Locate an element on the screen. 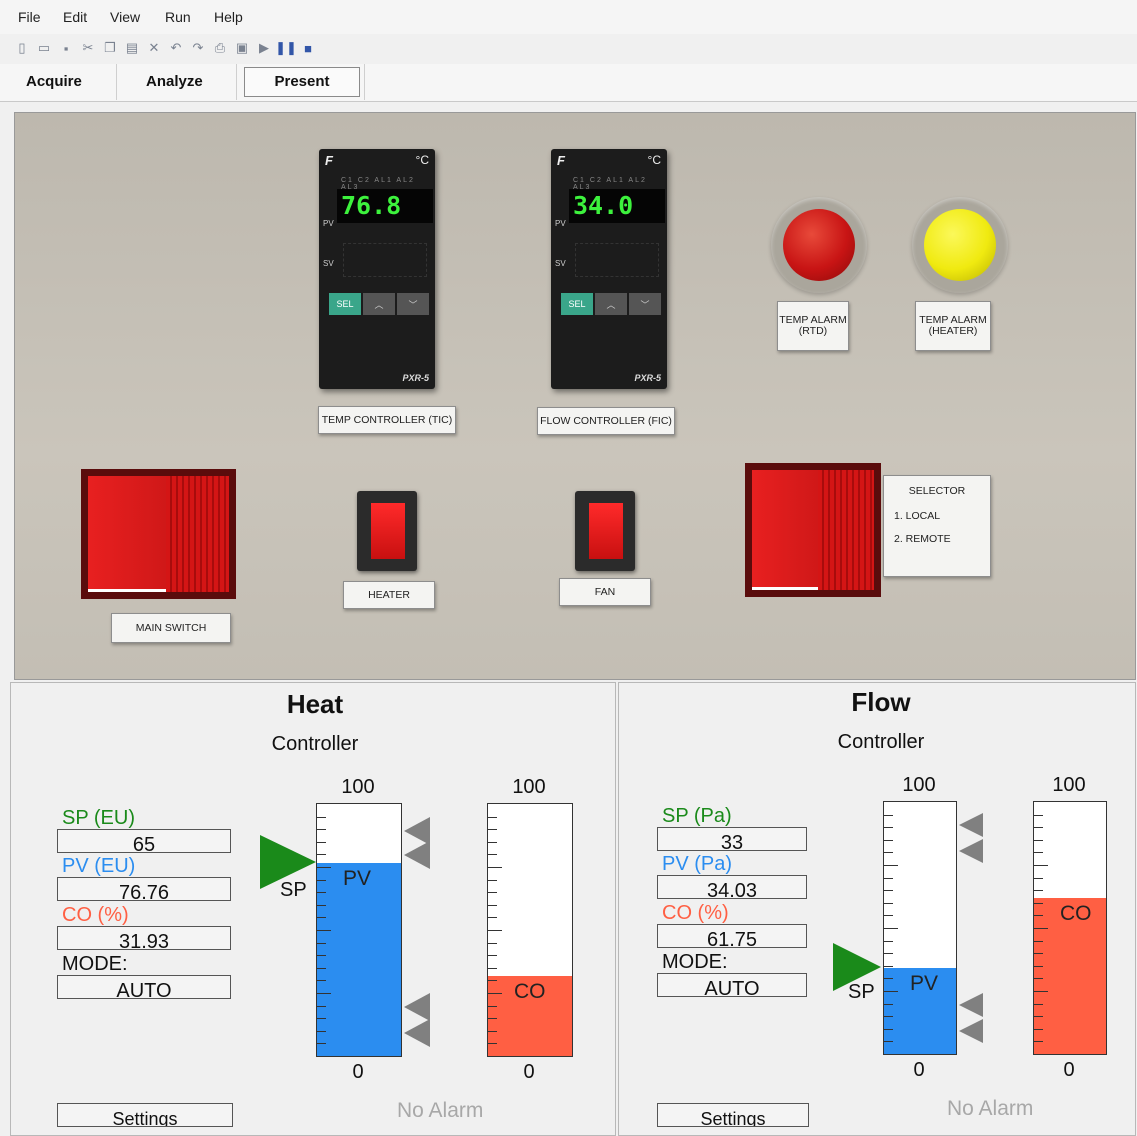 The width and height of the screenshot is (1137, 1136). tab-acquire: Acquire is located at coordinates (54, 81).